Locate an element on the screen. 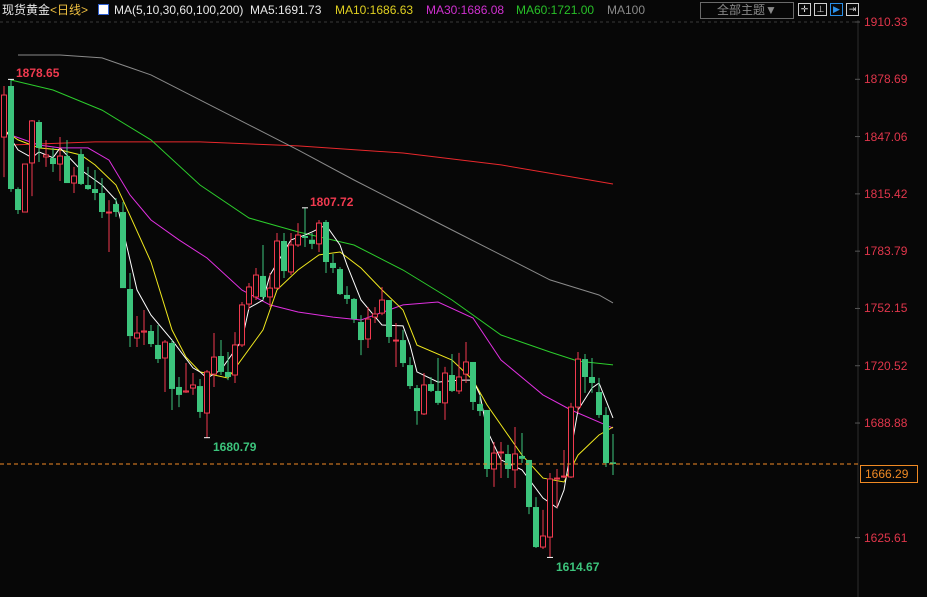 The image size is (927, 597). symbol-name: 现货黄金 is located at coordinates (26, 10).